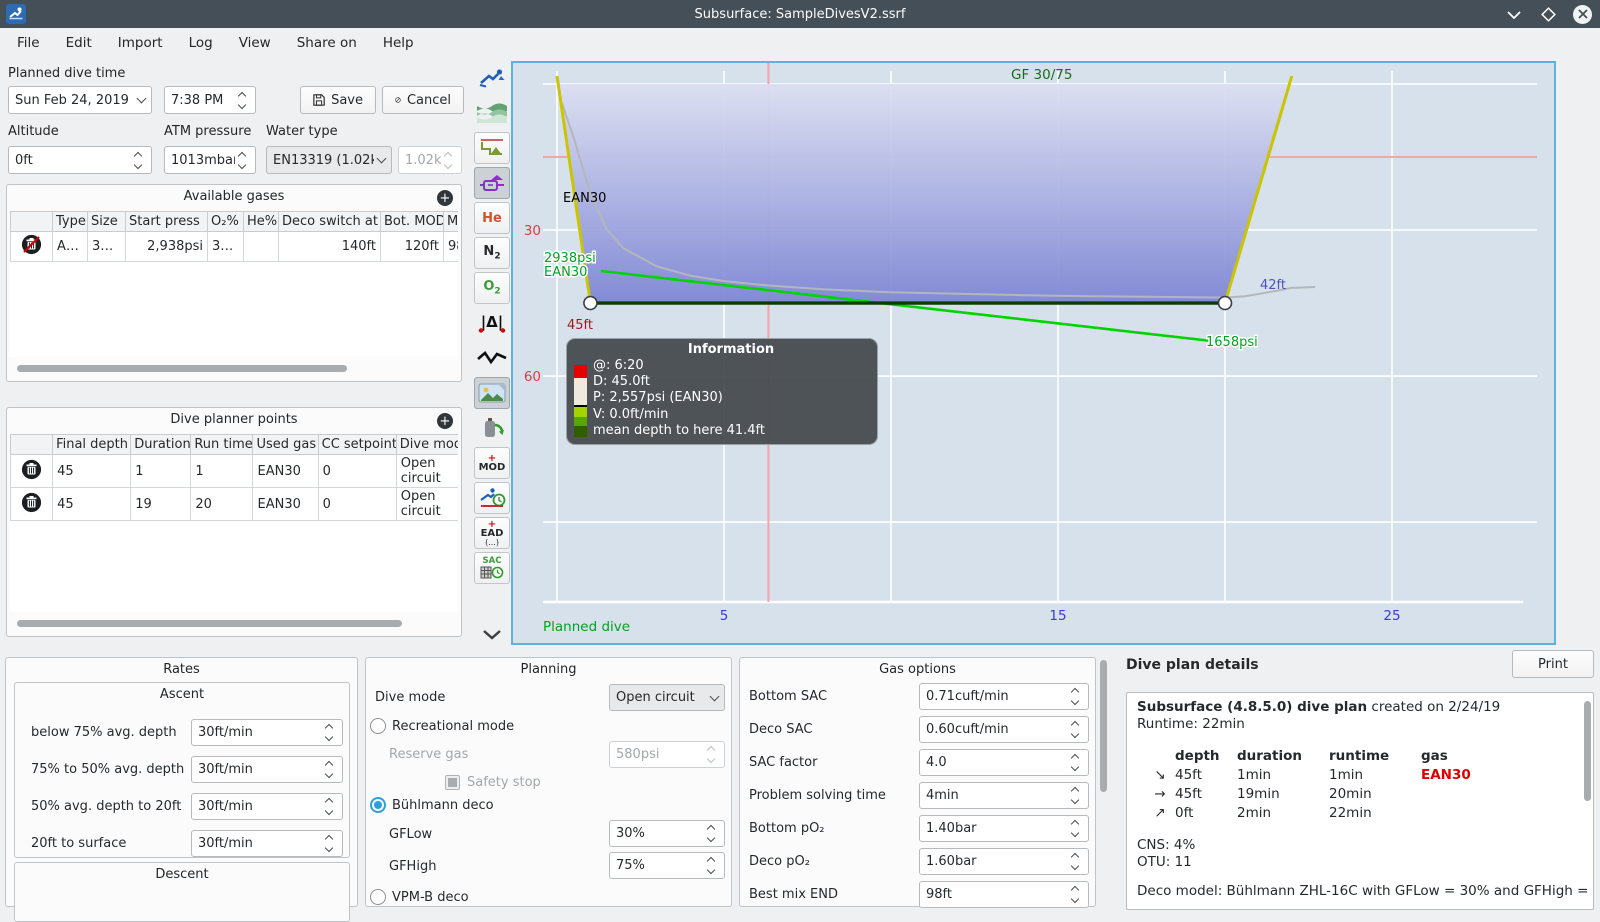 This screenshot has height=922, width=1600. What do you see at coordinates (631, 414) in the screenshot?
I see `tooltip-line: V: 0.0ft/min` at bounding box center [631, 414].